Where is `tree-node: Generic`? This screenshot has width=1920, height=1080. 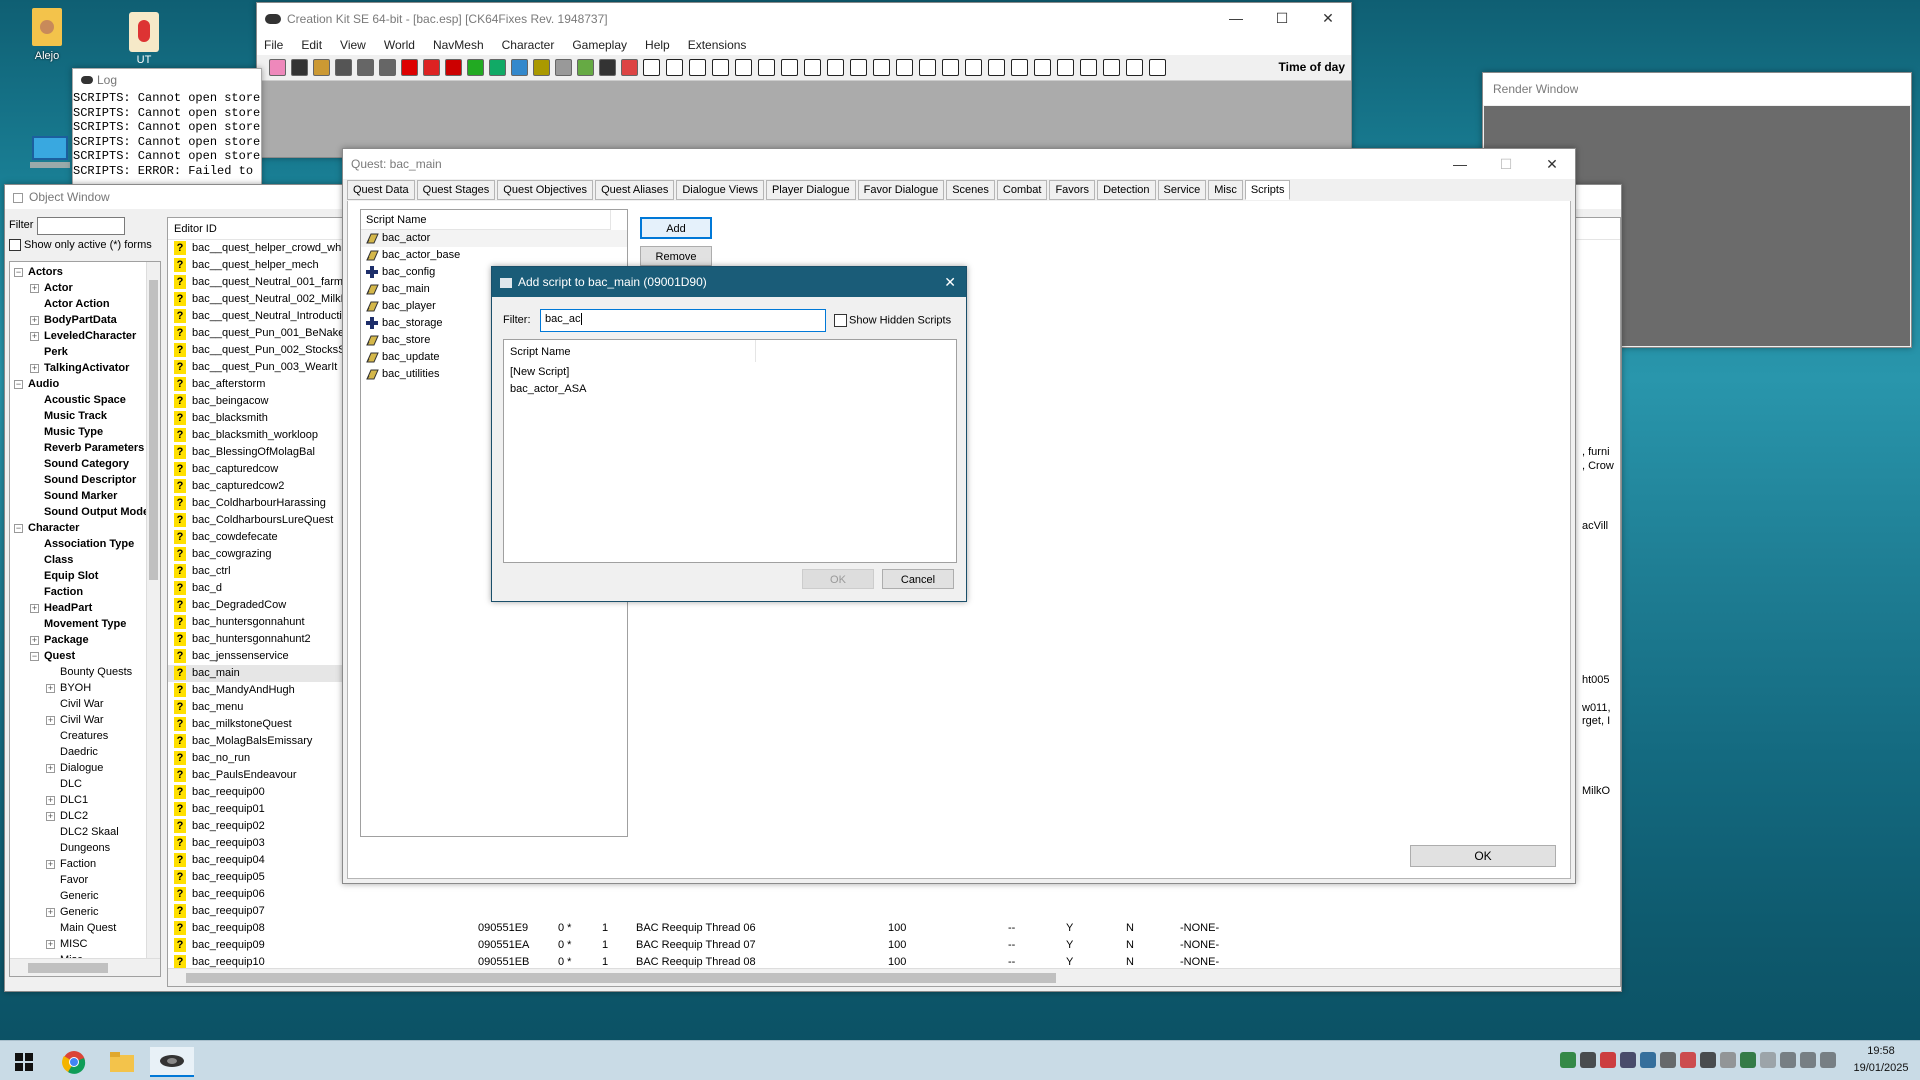 tree-node: Generic is located at coordinates (85, 896).